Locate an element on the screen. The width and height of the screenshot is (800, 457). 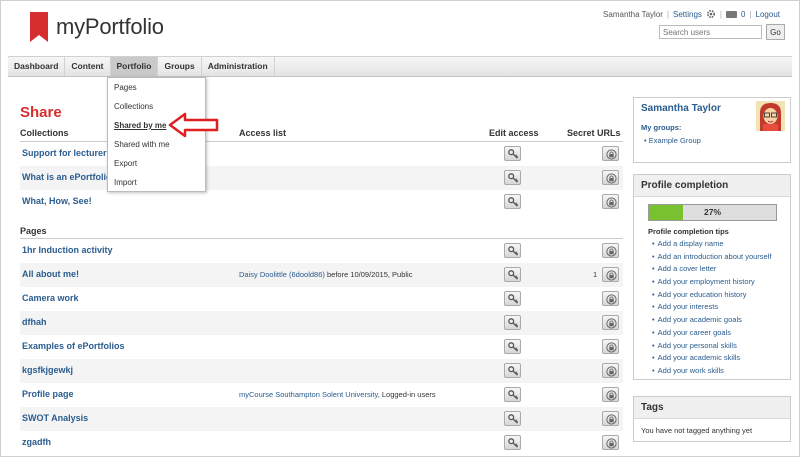
menu-item-import: Import is located at coordinates (156, 182).